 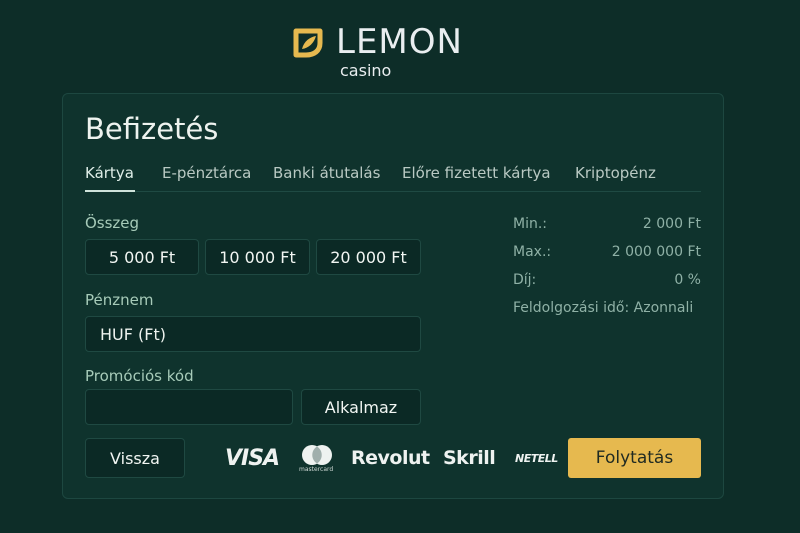 What do you see at coordinates (634, 458) in the screenshot?
I see `continue-button: Folytatás` at bounding box center [634, 458].